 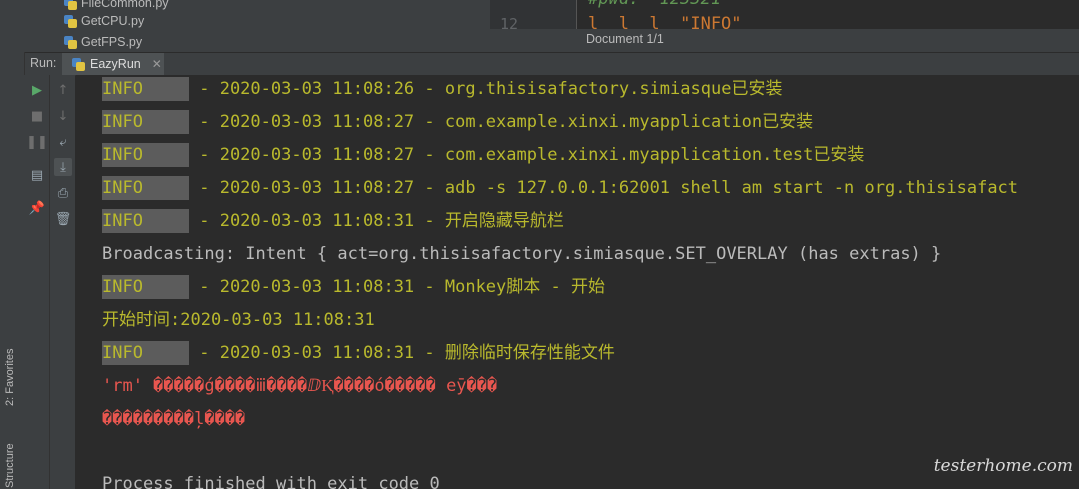 I want to click on run-toolbar-primary: ▶ ■ ❚❚ ▤ 📌, so click(x=37, y=282).